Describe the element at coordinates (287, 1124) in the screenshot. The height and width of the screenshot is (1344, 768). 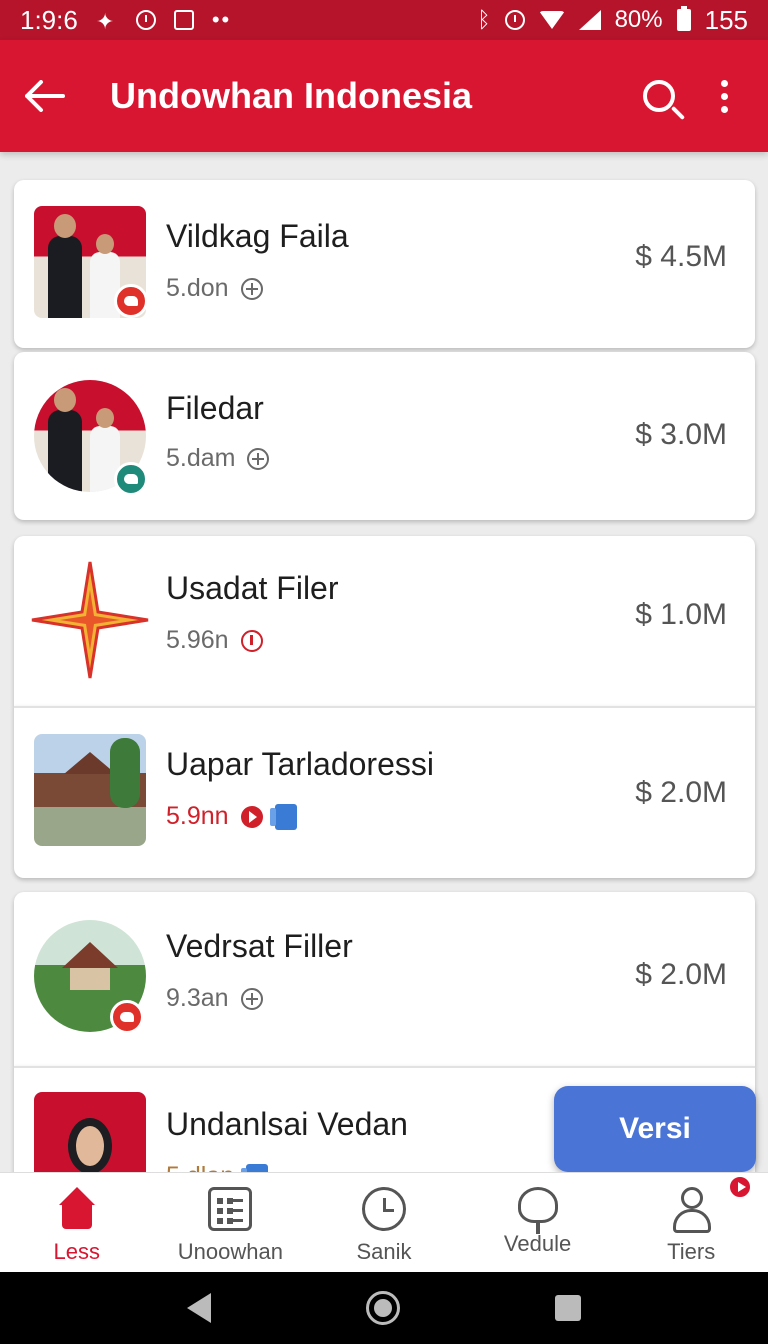
I see `item-title: Undanlsai Vedan` at that location.